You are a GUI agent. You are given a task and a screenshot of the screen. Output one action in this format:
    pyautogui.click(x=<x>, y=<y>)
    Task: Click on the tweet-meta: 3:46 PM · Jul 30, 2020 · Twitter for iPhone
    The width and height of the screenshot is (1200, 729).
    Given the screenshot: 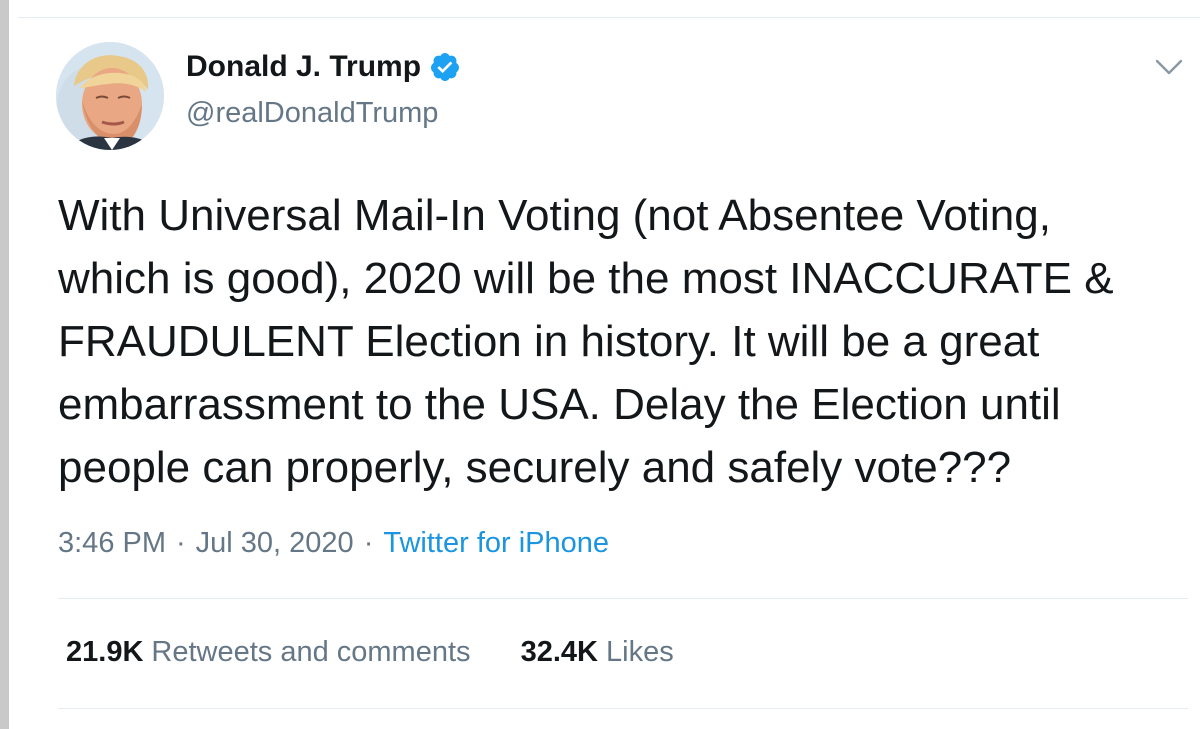 What is the action you would take?
    pyautogui.click(x=333, y=543)
    